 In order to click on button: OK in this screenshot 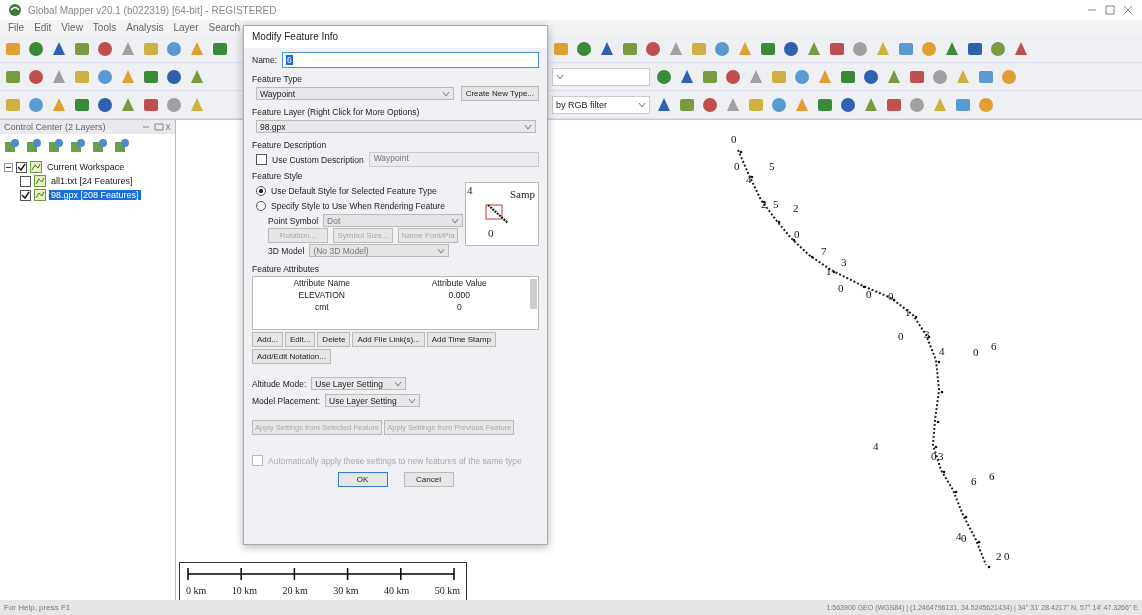, I will do `click(362, 479)`.